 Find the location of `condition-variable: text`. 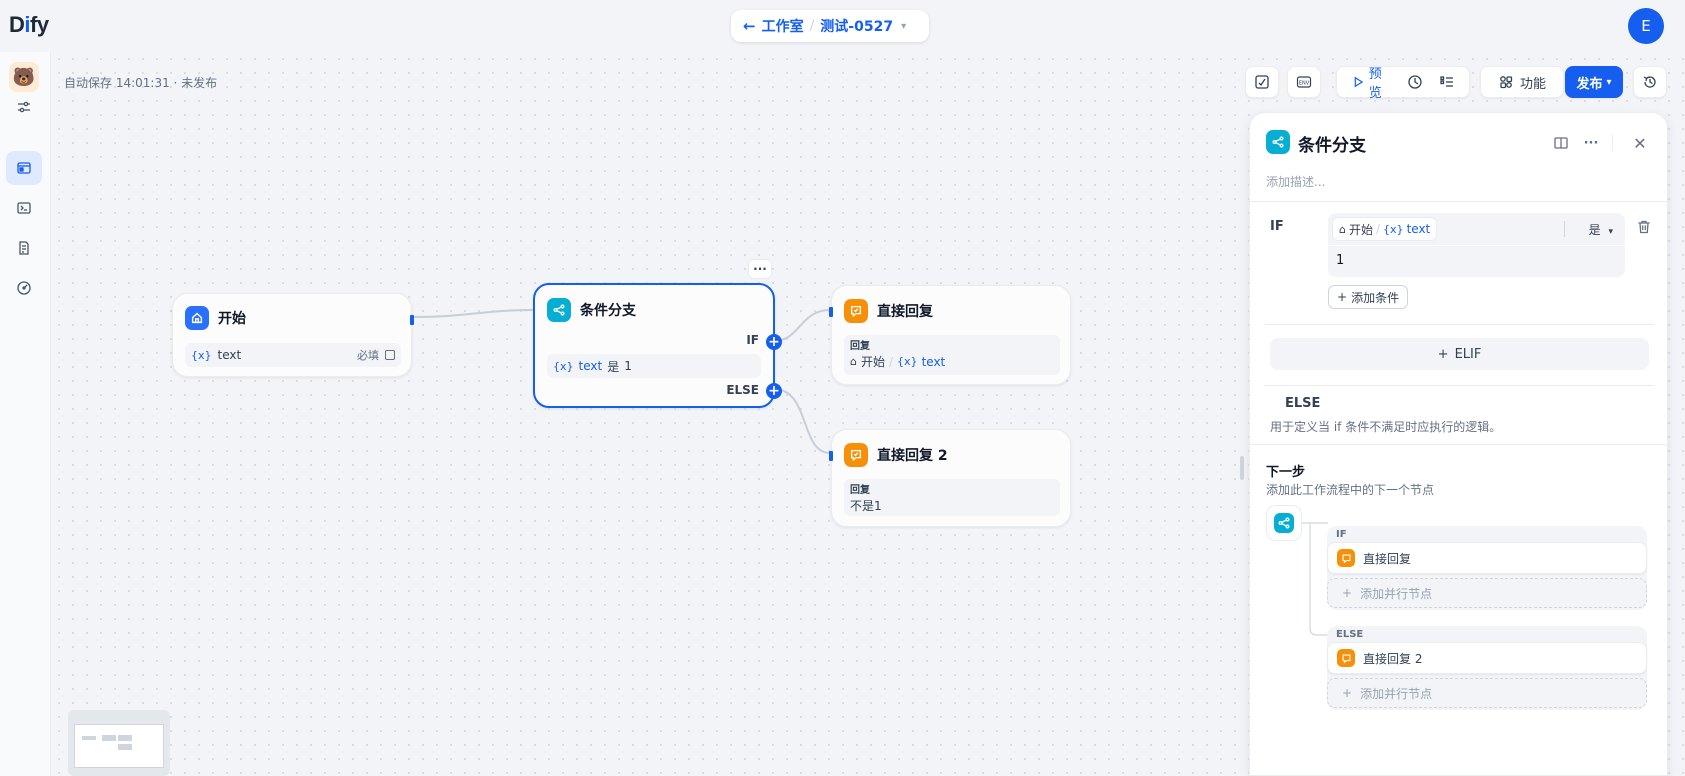

condition-variable: text is located at coordinates (590, 366).